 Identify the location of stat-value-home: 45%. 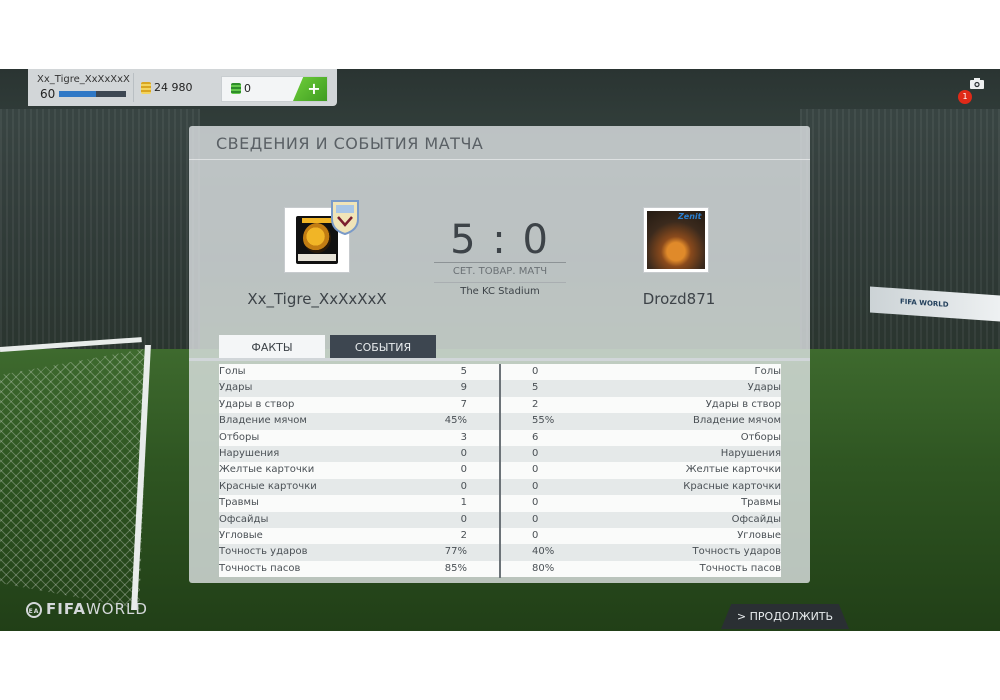
(455, 421).